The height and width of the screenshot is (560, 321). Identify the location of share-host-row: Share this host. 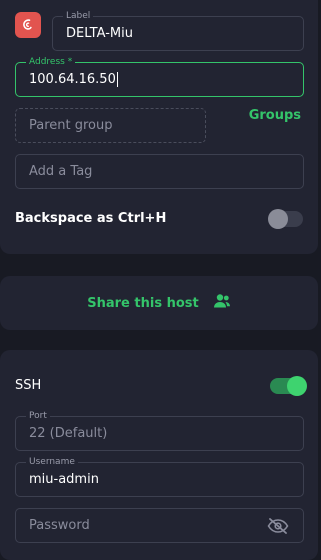
(159, 303).